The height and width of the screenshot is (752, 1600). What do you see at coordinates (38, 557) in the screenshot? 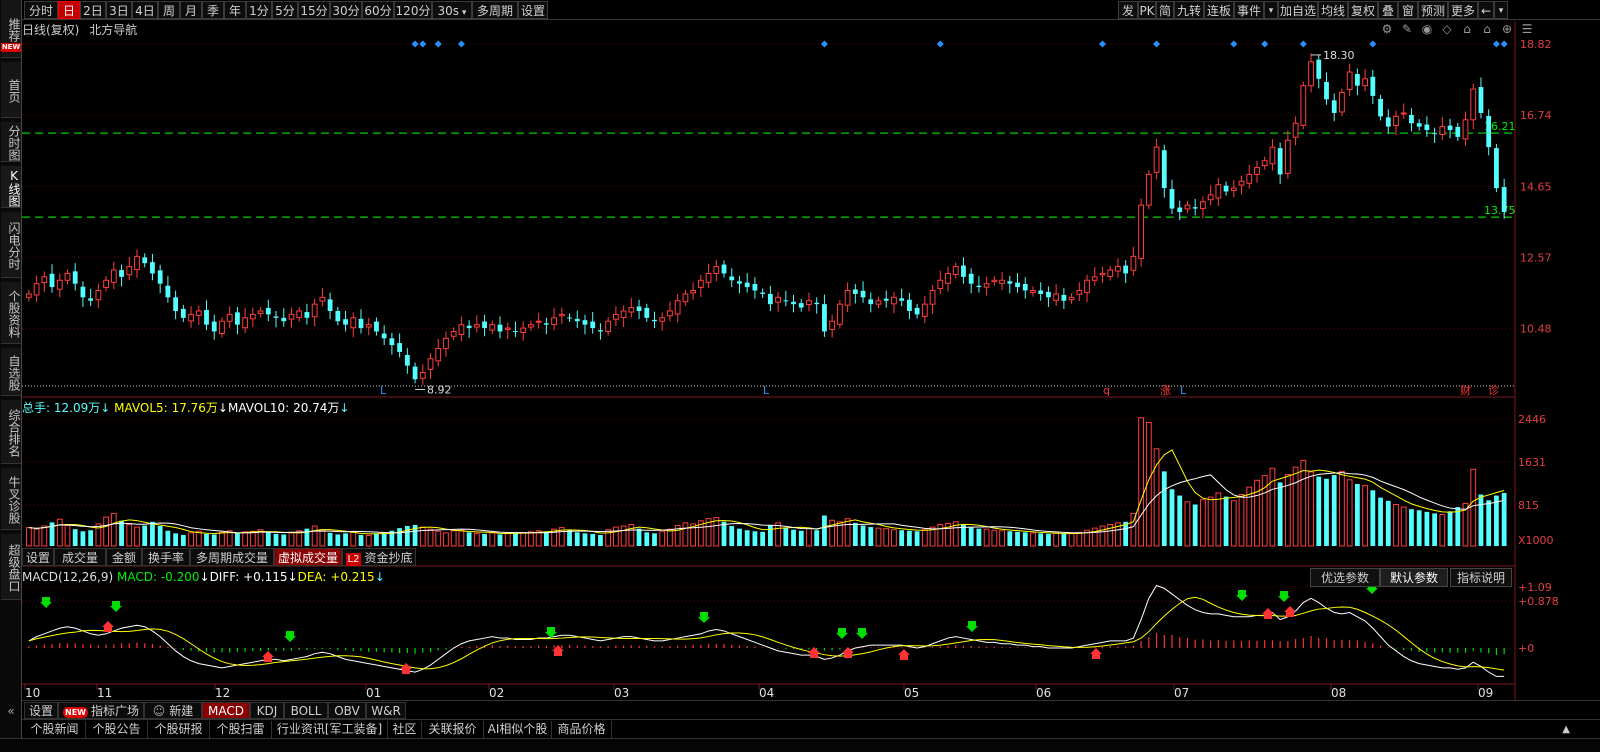
I see `volume-tab-0: 设置` at bounding box center [38, 557].